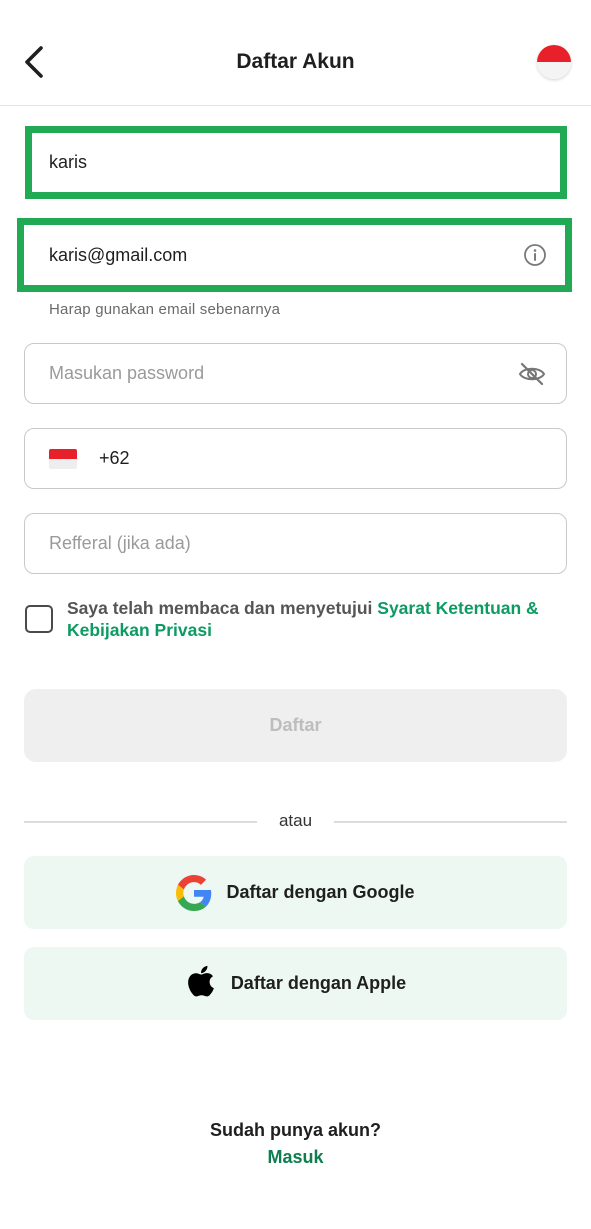 This screenshot has height=1229, width=591. What do you see at coordinates (286, 255) in the screenshot?
I see `email-input` at bounding box center [286, 255].